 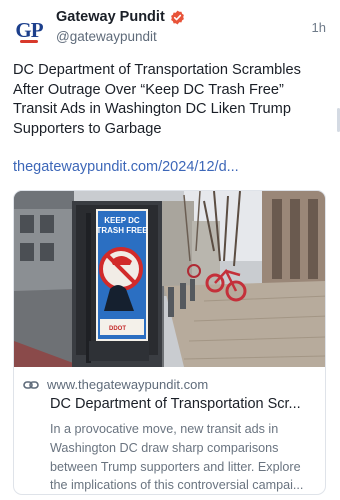 What do you see at coordinates (128, 384) in the screenshot?
I see `preview-domain: www.thegatewaypundit.com` at bounding box center [128, 384].